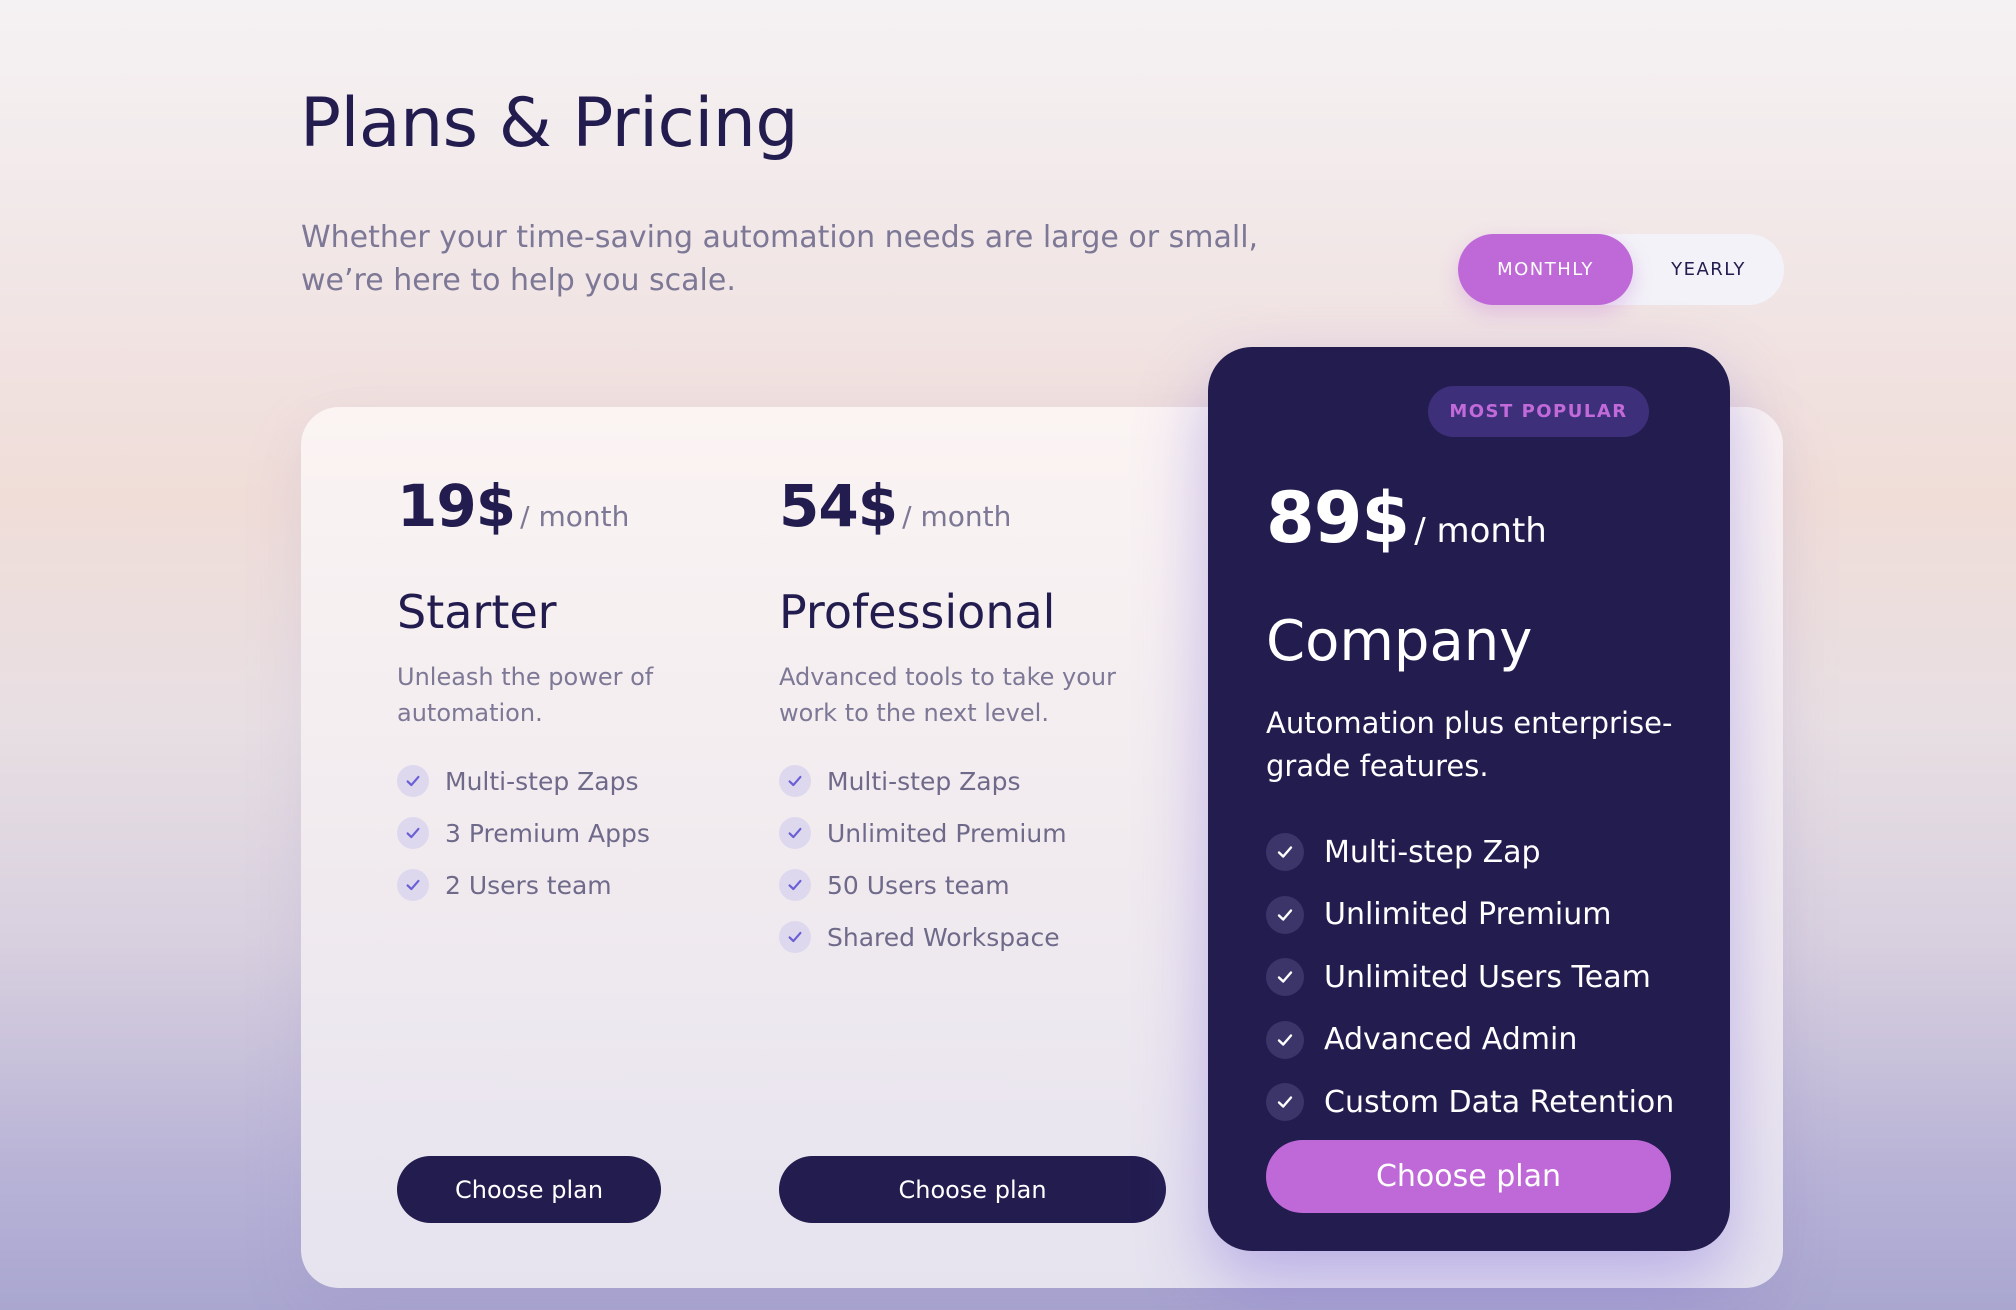  I want to click on feature-item: 2 Users team, so click(523, 885).